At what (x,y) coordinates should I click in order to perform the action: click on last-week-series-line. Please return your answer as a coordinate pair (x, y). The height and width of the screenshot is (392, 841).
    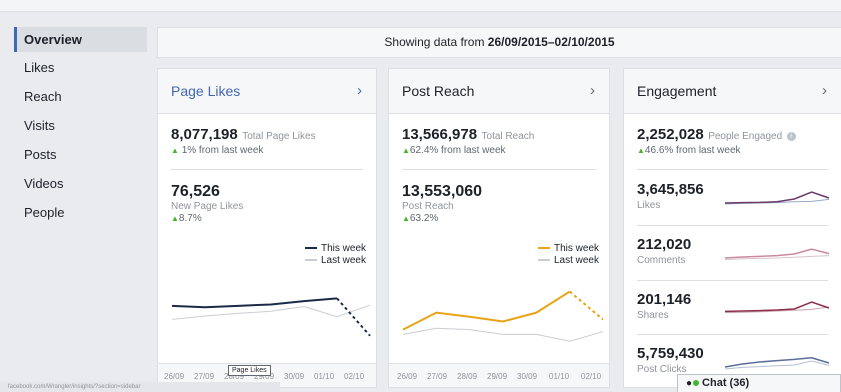
    Looking at the image, I should click on (503, 334).